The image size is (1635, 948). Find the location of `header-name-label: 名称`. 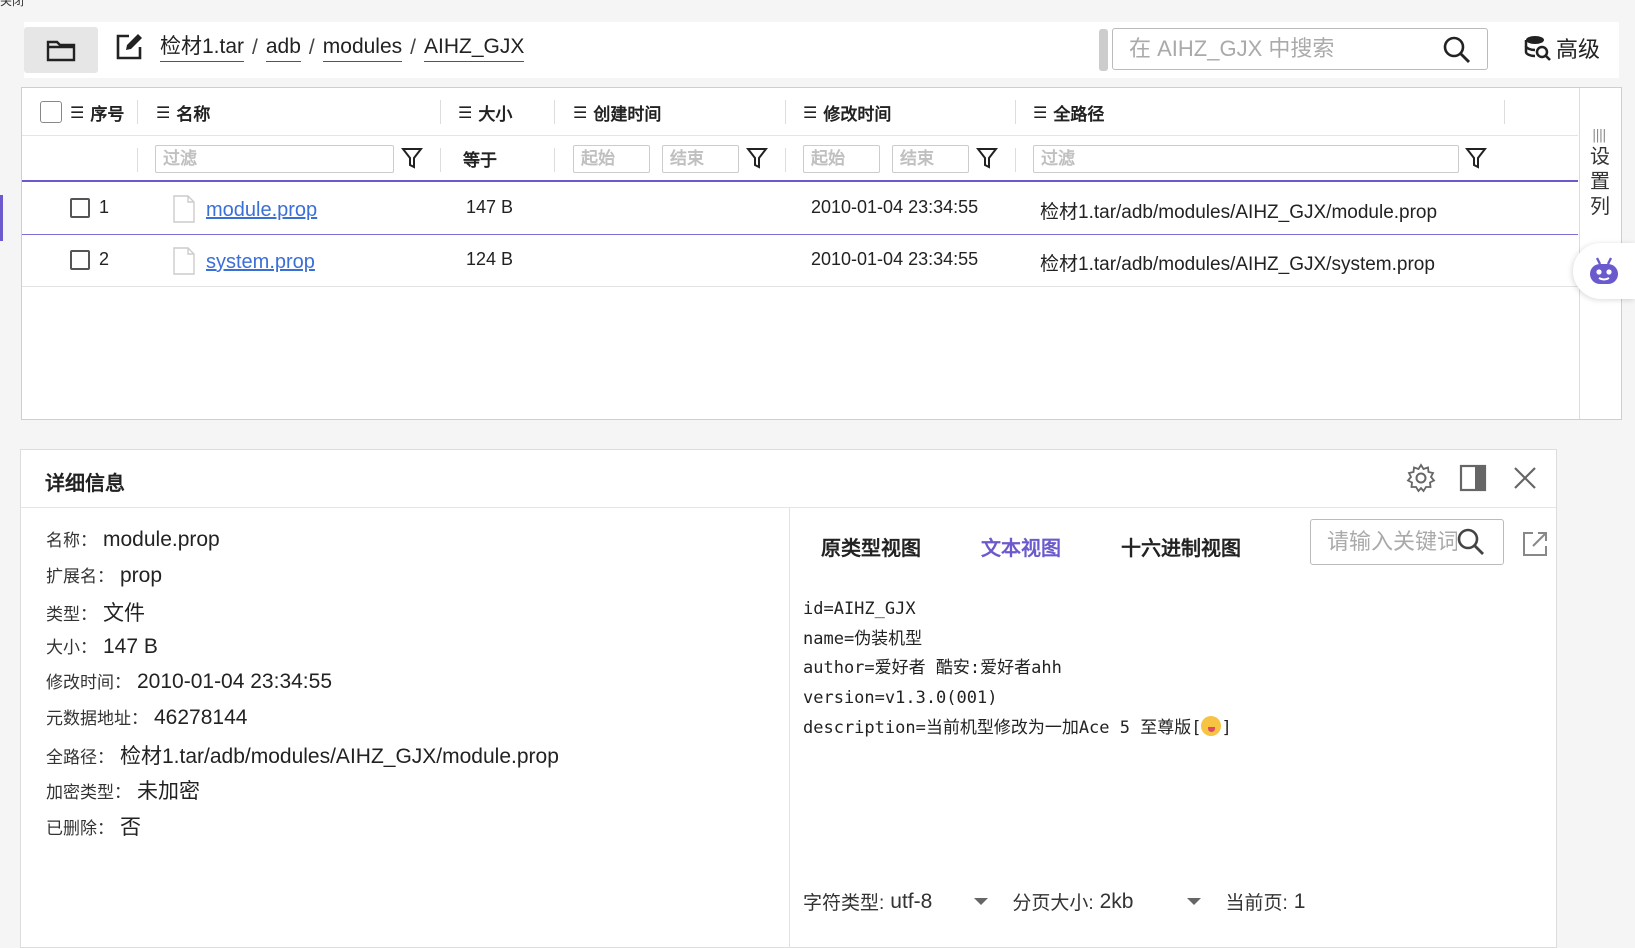

header-name-label: 名称 is located at coordinates (193, 114).